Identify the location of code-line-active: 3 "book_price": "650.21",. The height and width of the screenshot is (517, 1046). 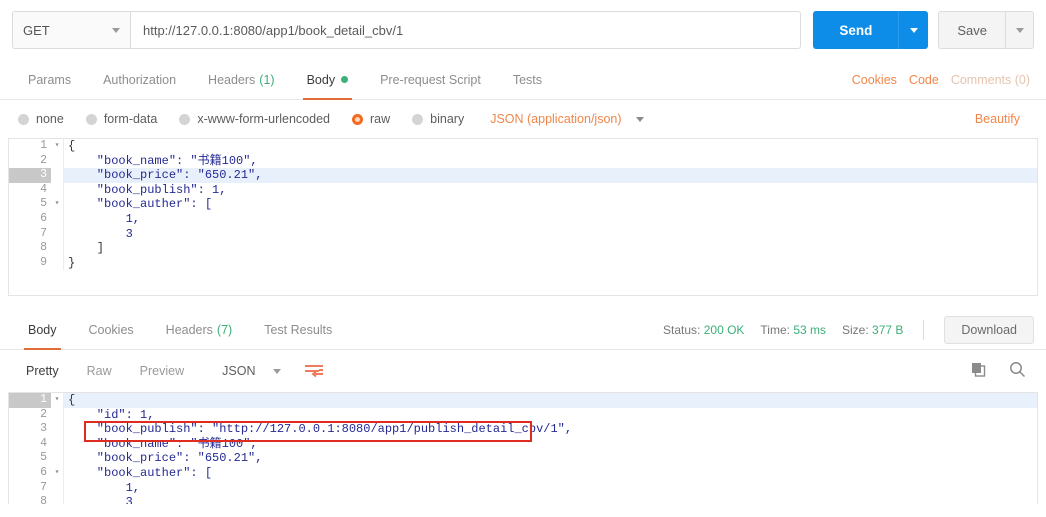
(523, 175).